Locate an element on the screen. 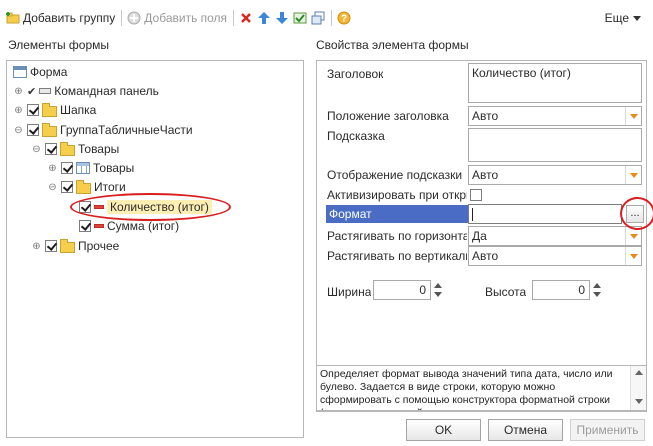 Image resolution: width=653 pixels, height=446 pixels. title-field: Количество (итог) is located at coordinates (555, 83).